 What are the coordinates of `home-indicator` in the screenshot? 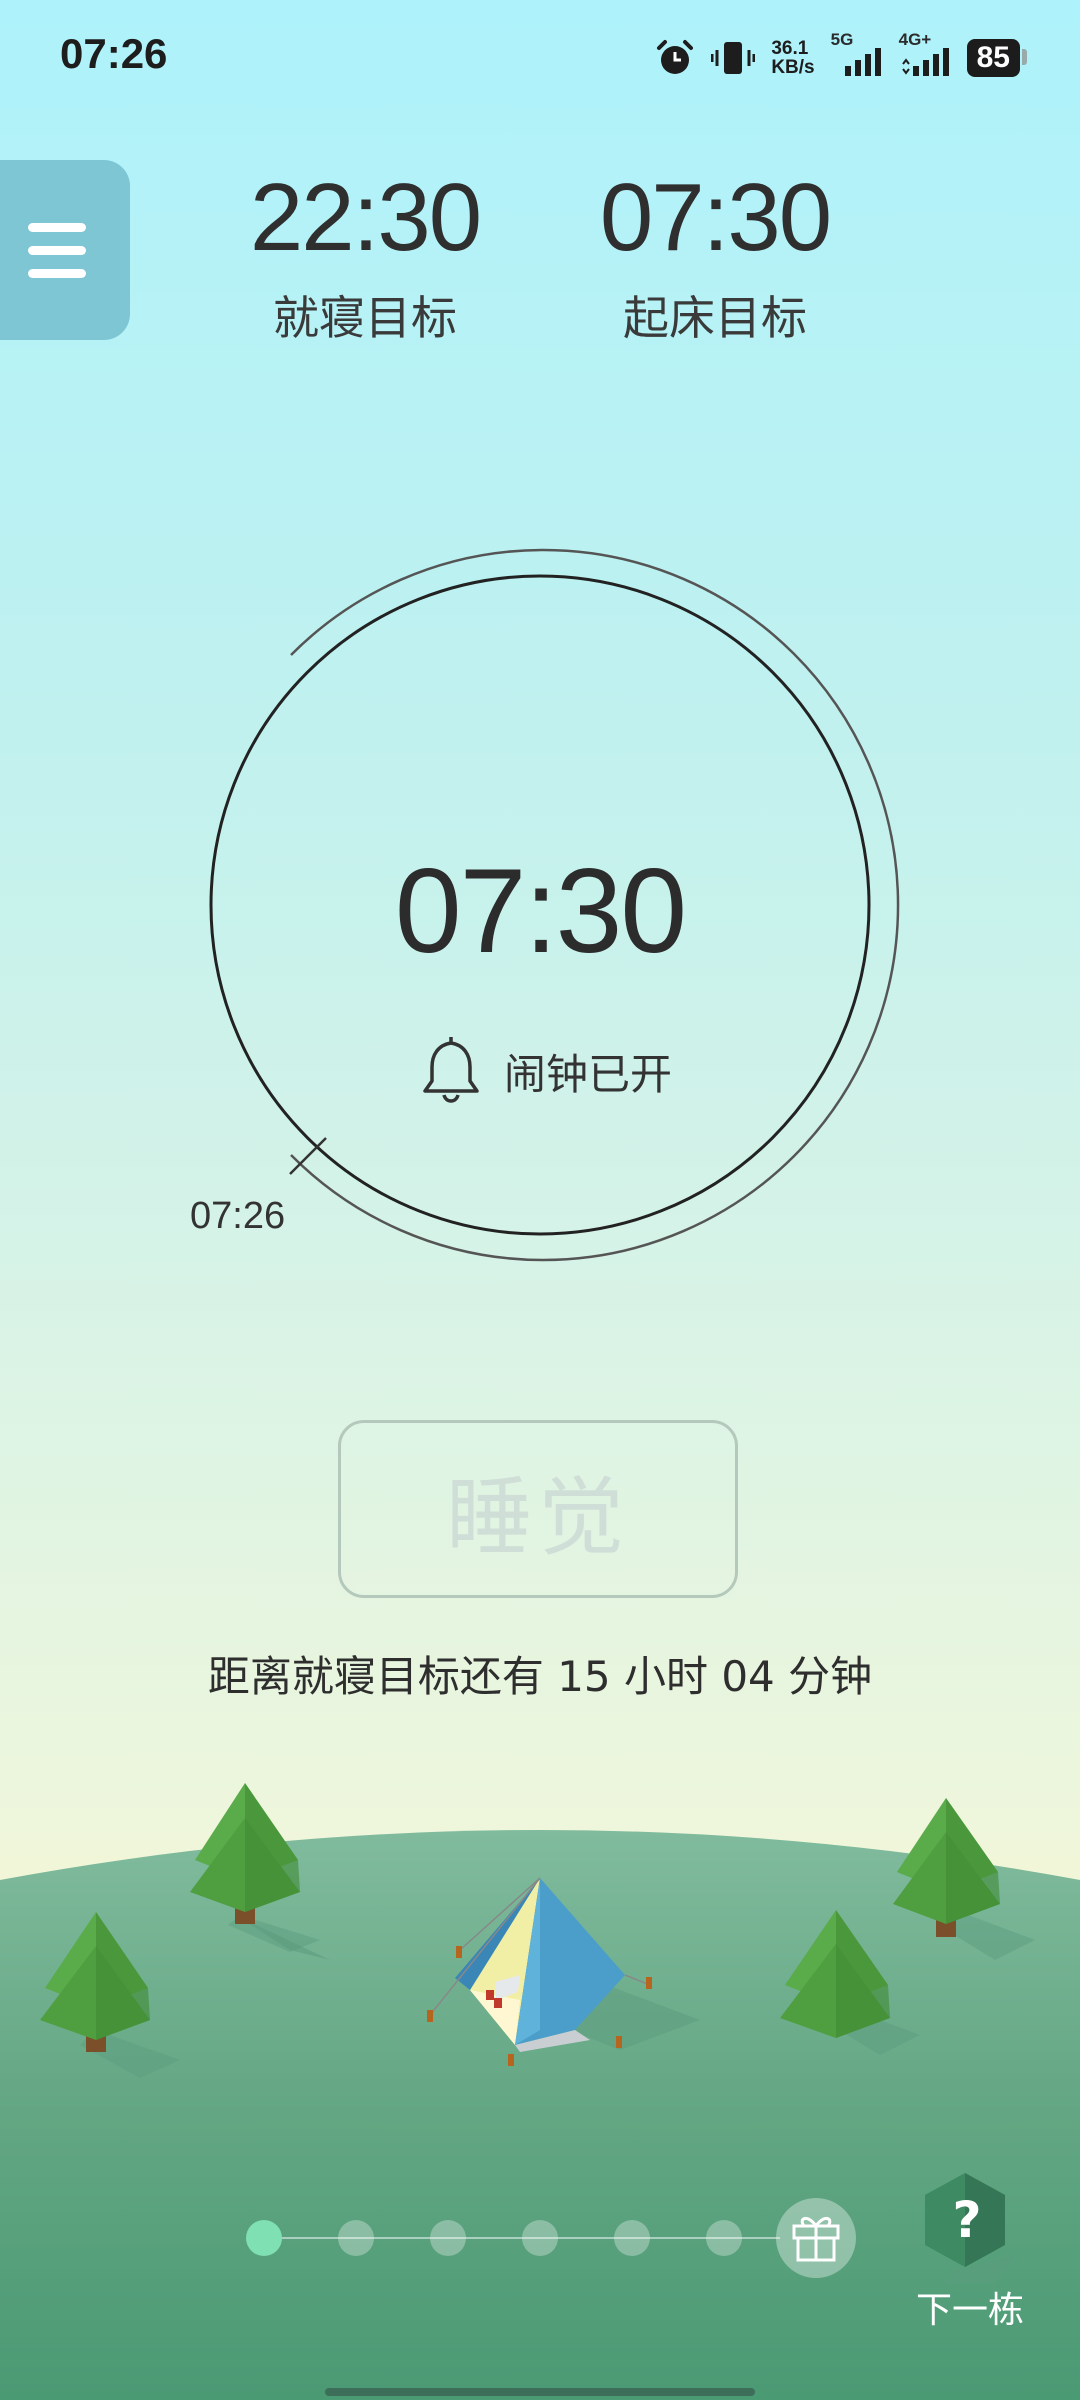 It's located at (540, 2392).